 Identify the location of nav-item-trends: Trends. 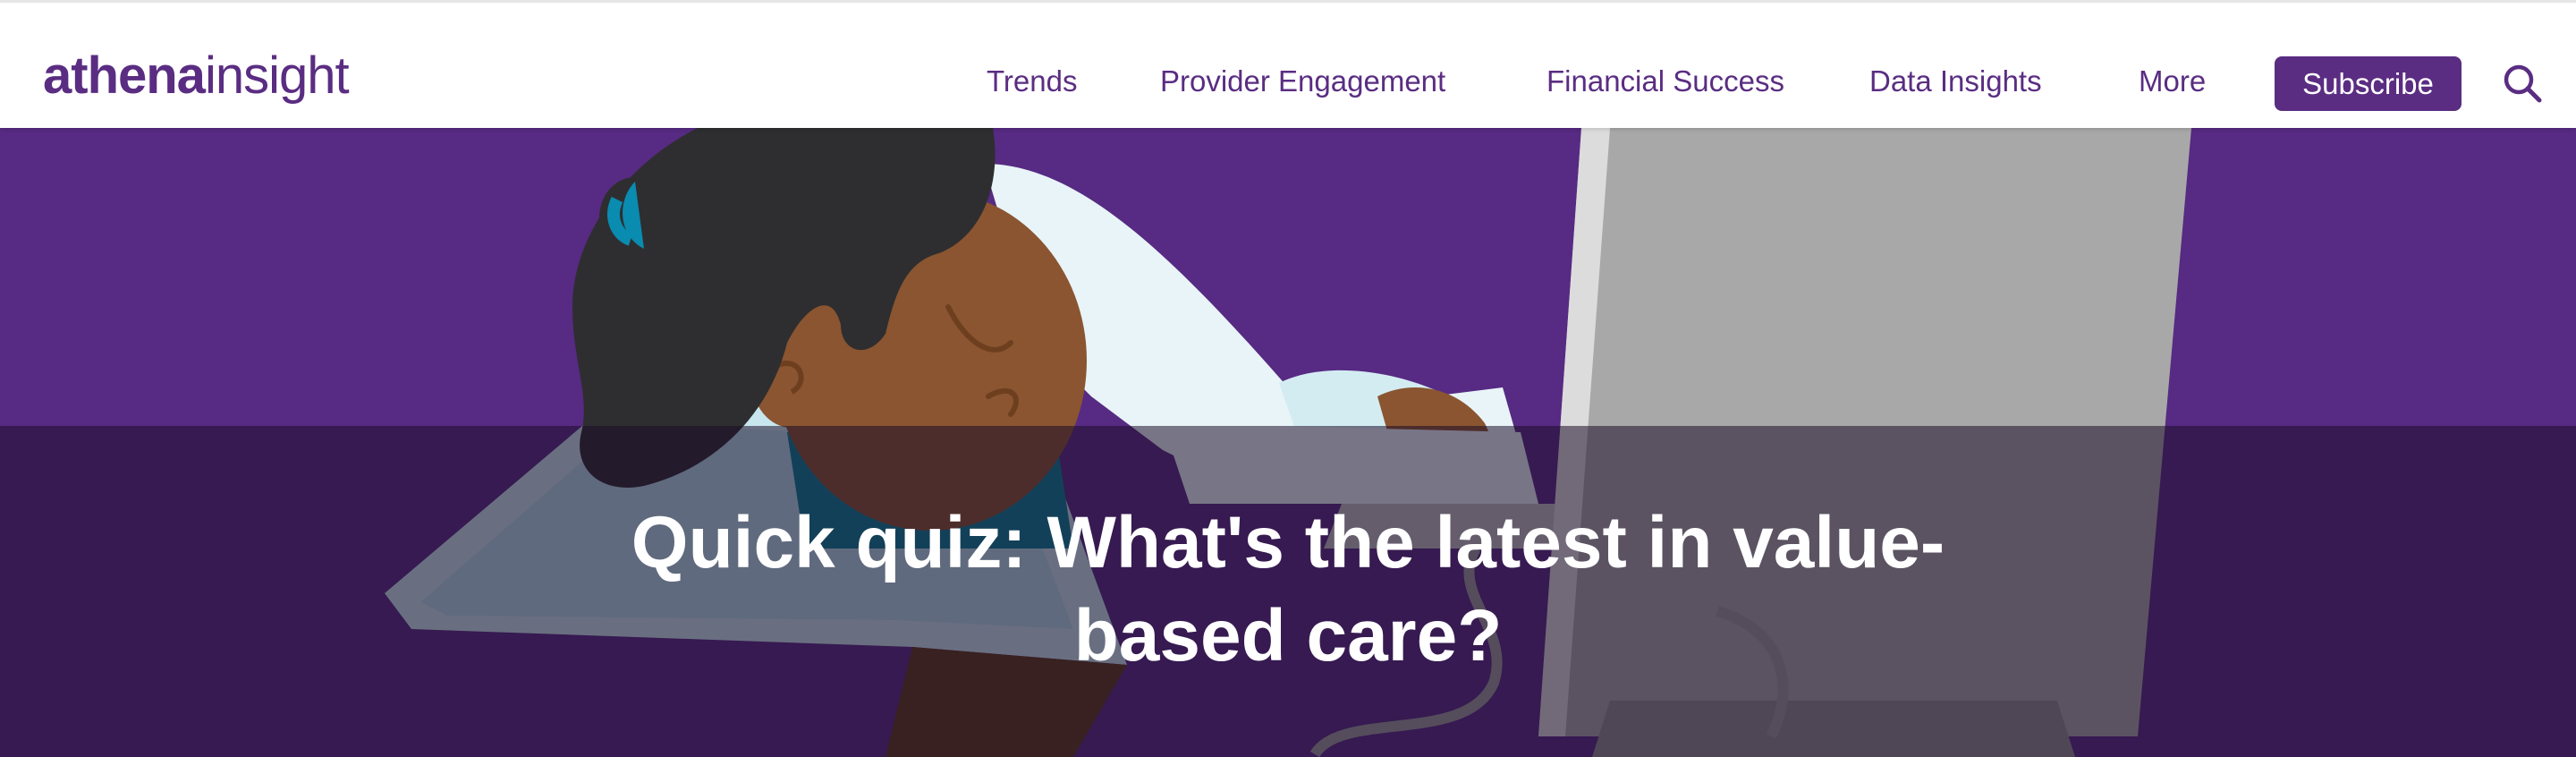
(1032, 81).